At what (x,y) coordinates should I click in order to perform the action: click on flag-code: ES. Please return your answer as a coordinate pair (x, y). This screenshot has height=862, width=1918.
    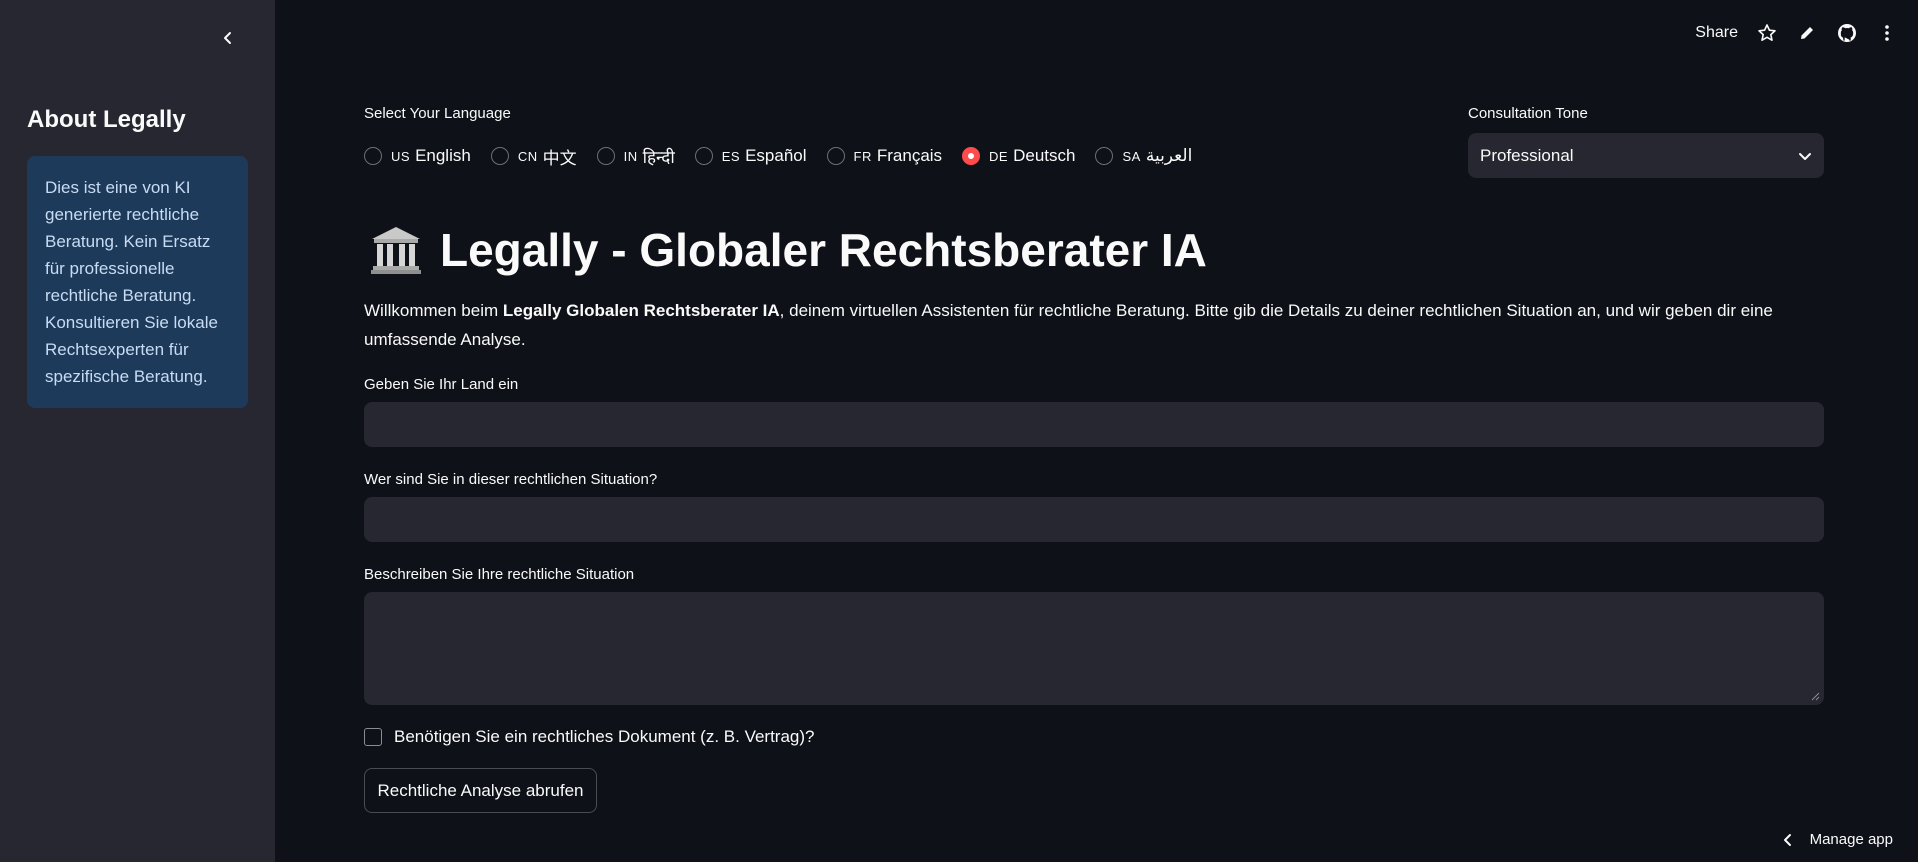
    Looking at the image, I should click on (731, 156).